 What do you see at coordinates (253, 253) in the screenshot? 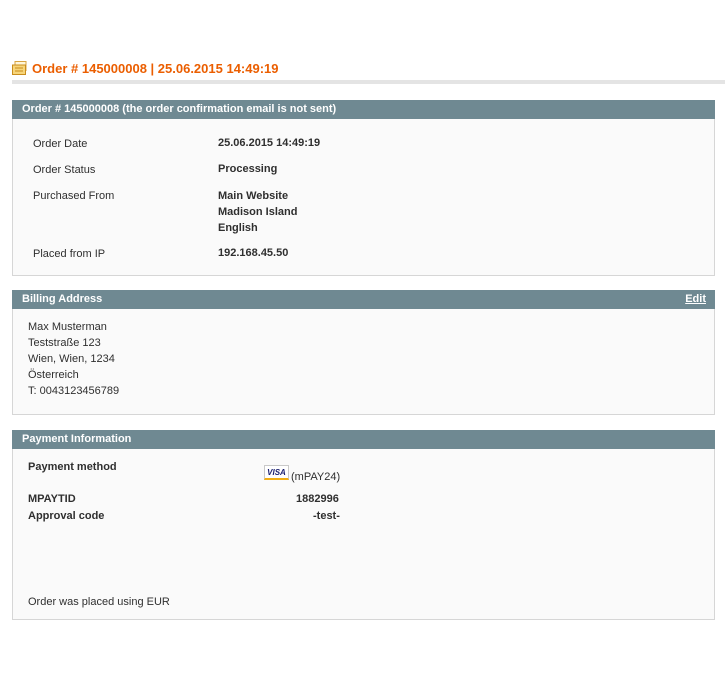
I see `placed-from-ip-value: 192.168.45.50` at bounding box center [253, 253].